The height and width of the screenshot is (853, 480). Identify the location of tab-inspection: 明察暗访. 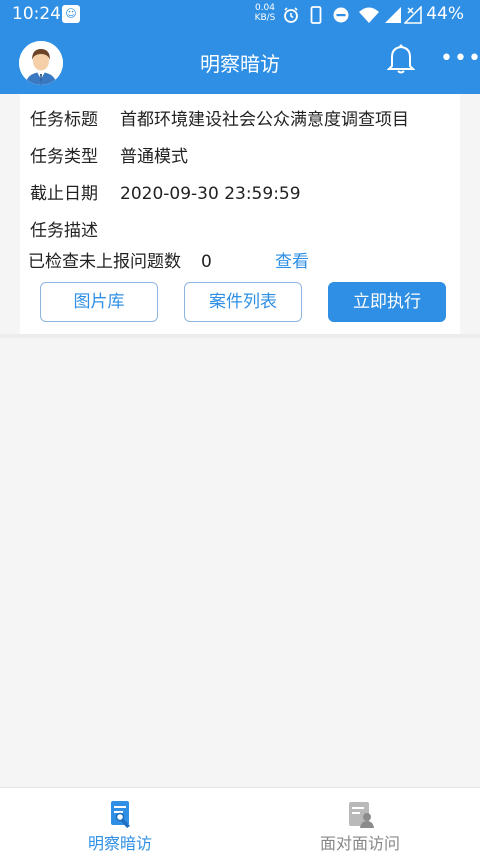
(120, 820).